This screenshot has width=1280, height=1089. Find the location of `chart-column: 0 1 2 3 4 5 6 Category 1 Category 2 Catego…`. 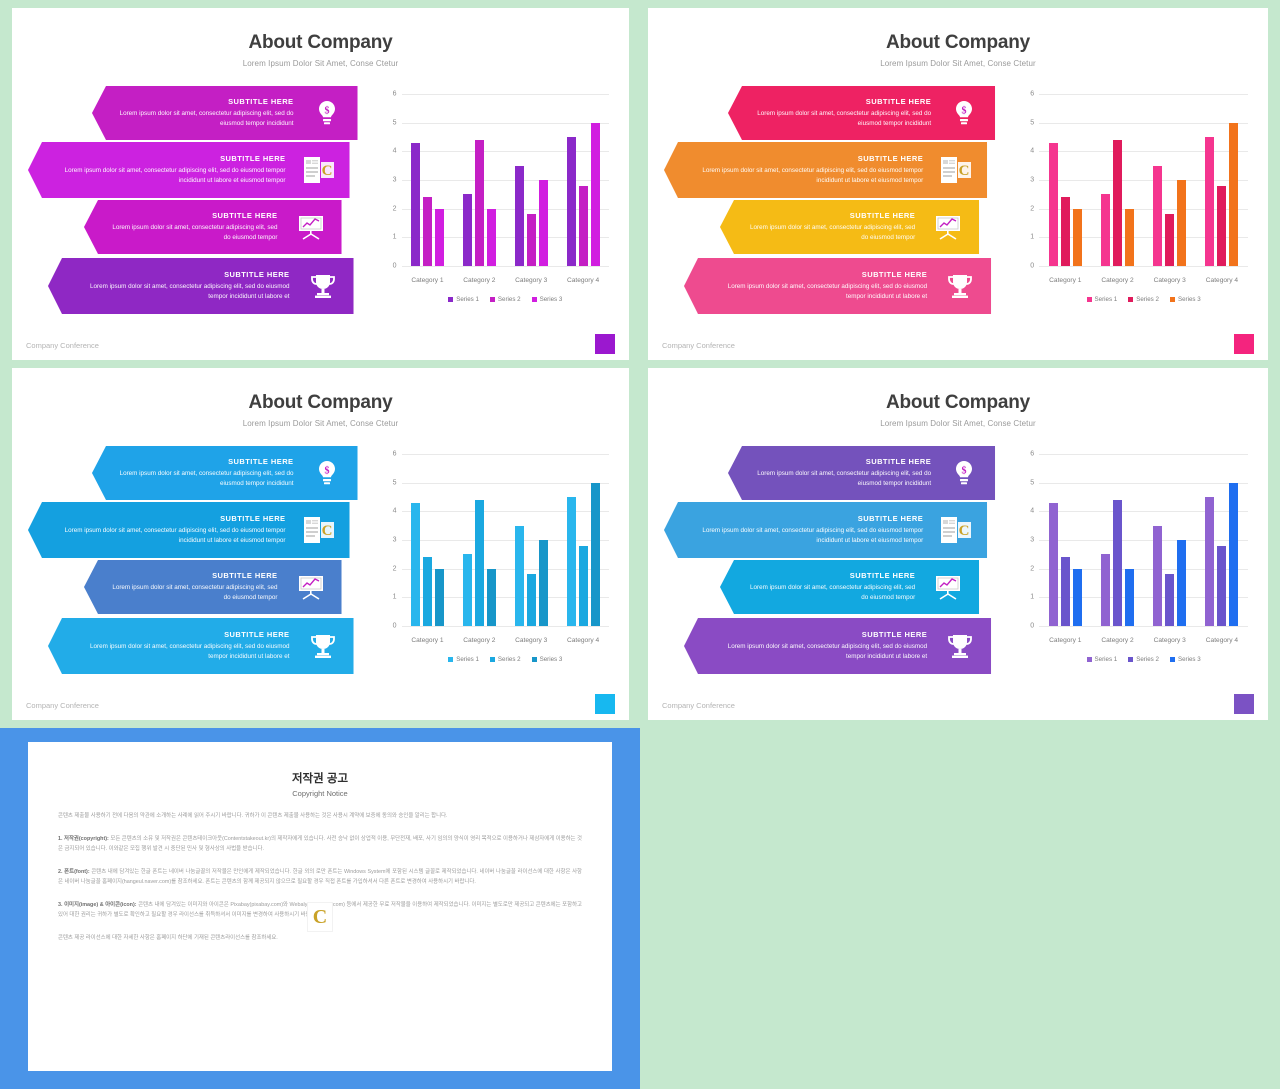

chart-column: 0 1 2 3 4 5 6 Category 1 Category 2 Catego… is located at coordinates (1131, 203).